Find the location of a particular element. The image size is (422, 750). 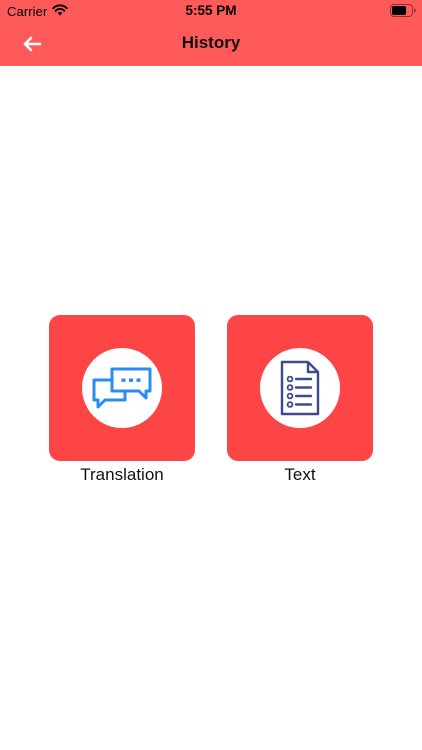

document-list-icon is located at coordinates (300, 388).